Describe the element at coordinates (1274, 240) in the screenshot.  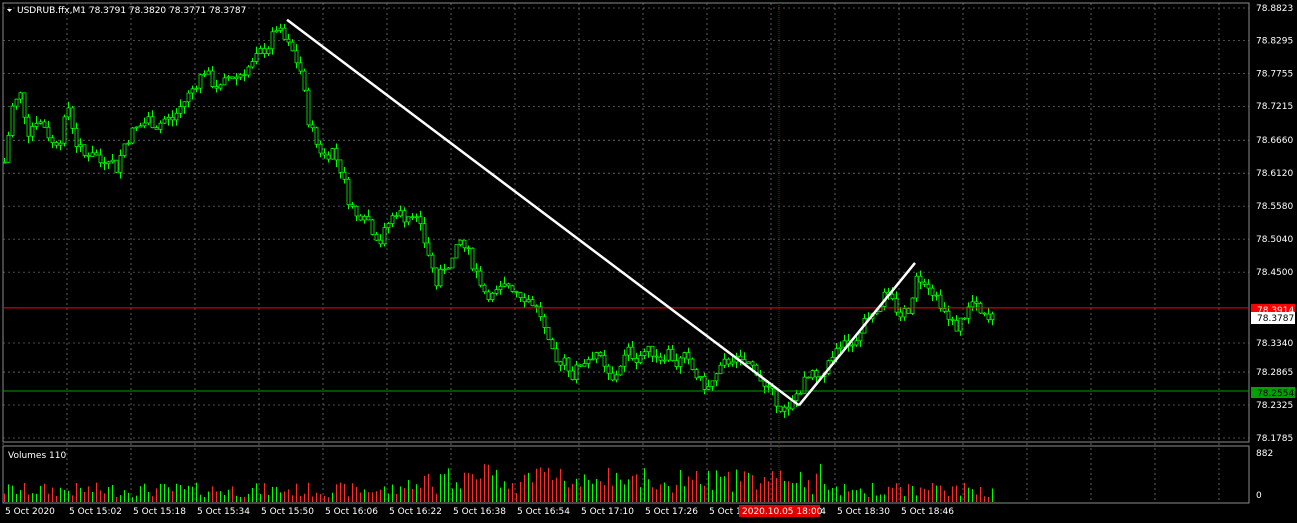
I see `price-axis-label: 78.5040` at that location.